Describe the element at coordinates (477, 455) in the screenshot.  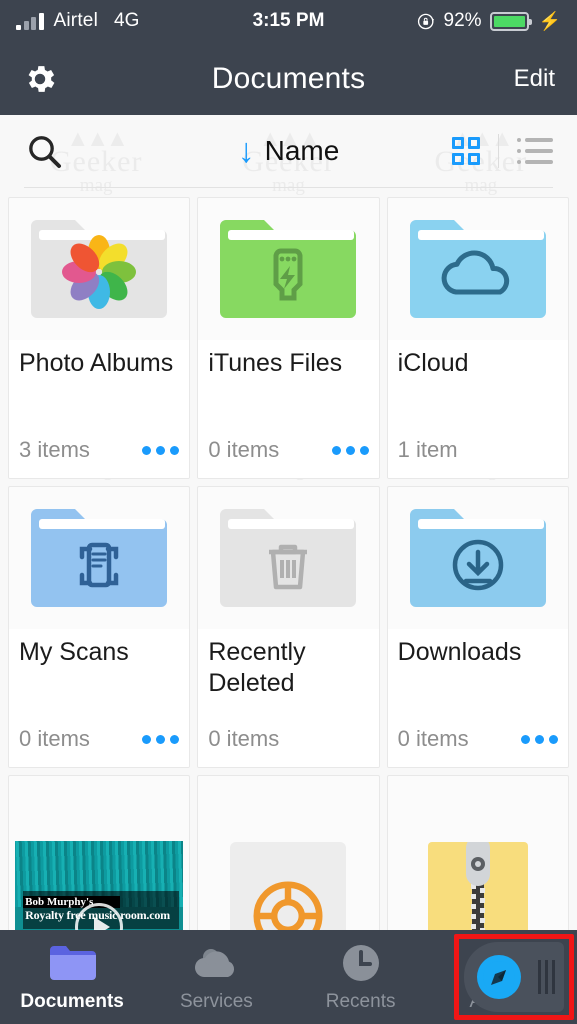
I see `card-footer: 1 item` at that location.